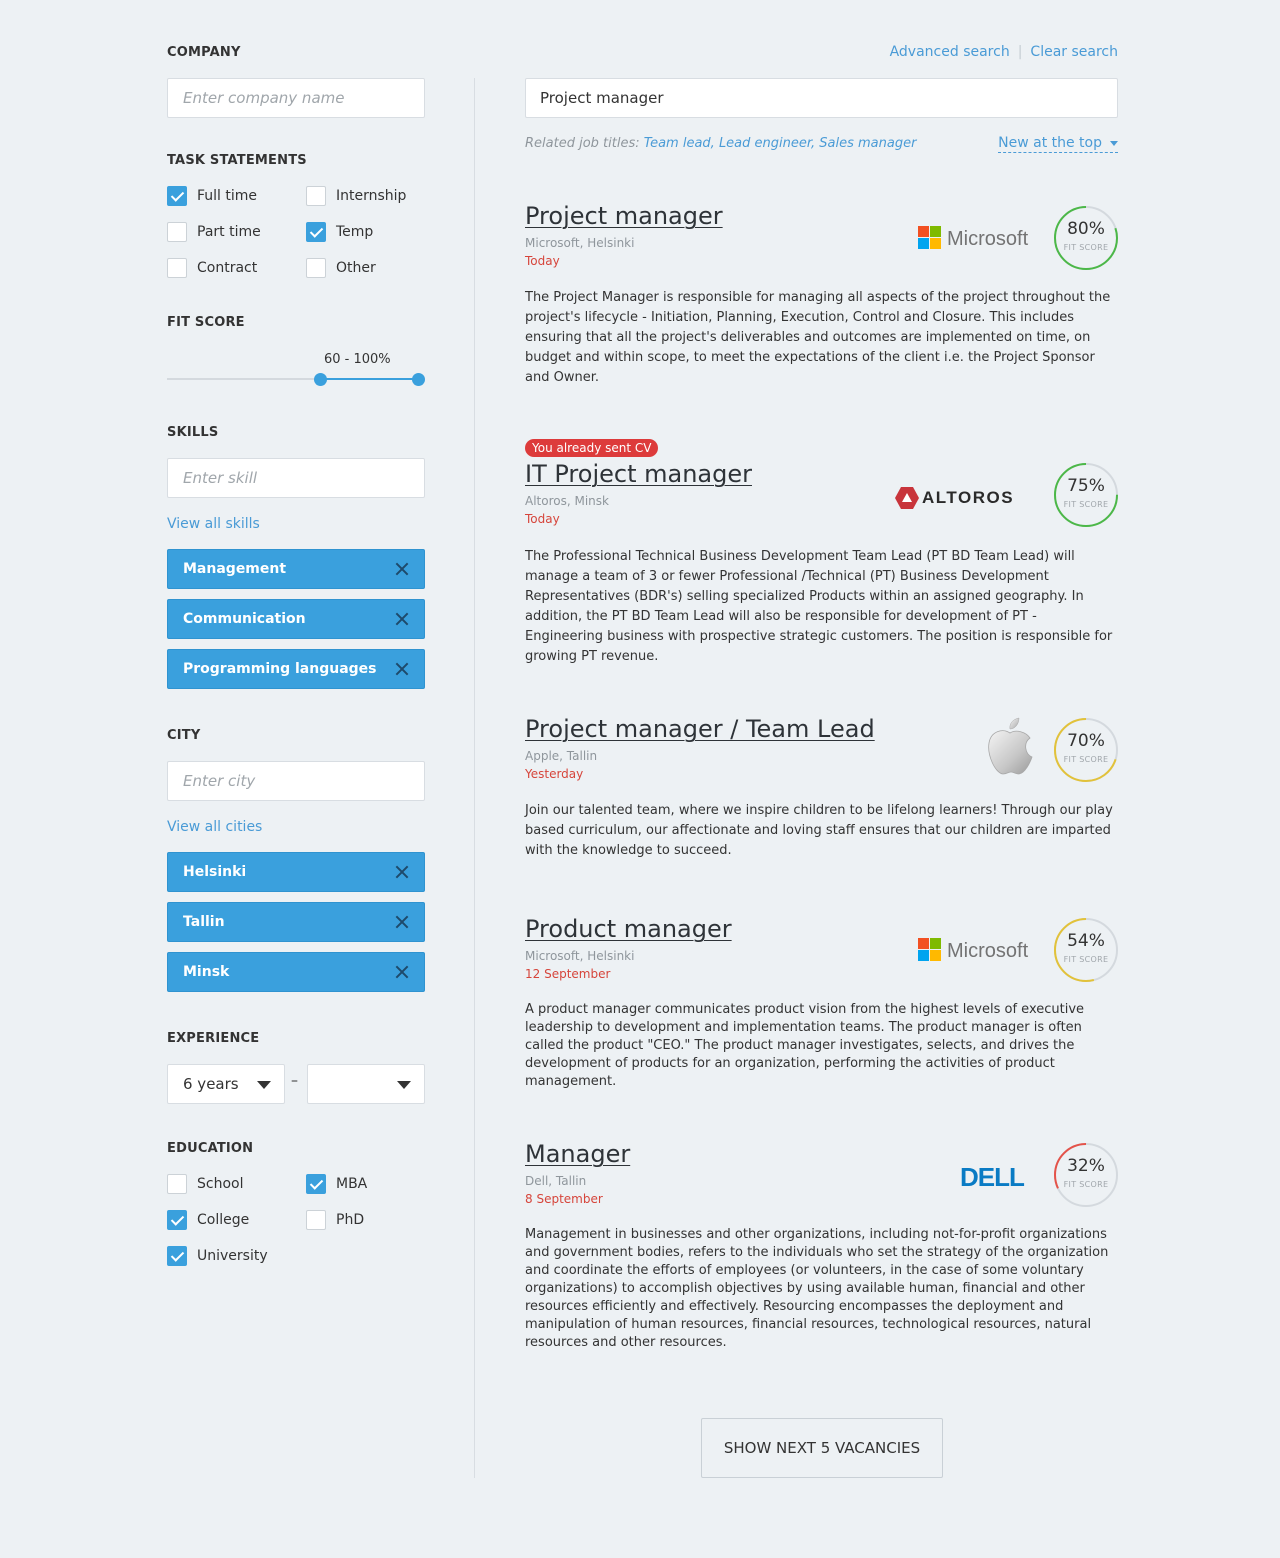 This screenshot has width=1280, height=1558. Describe the element at coordinates (296, 669) in the screenshot. I see `skill-tag: Programming languages` at that location.